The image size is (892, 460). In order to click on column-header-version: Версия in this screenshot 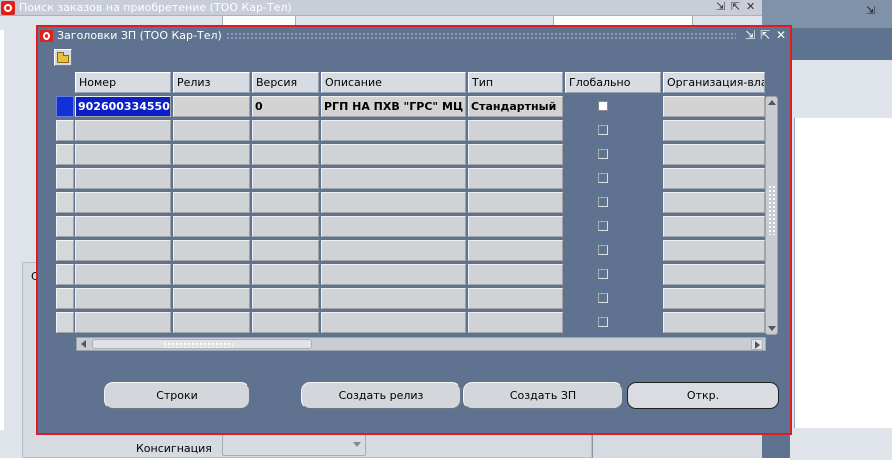, I will do `click(285, 82)`.